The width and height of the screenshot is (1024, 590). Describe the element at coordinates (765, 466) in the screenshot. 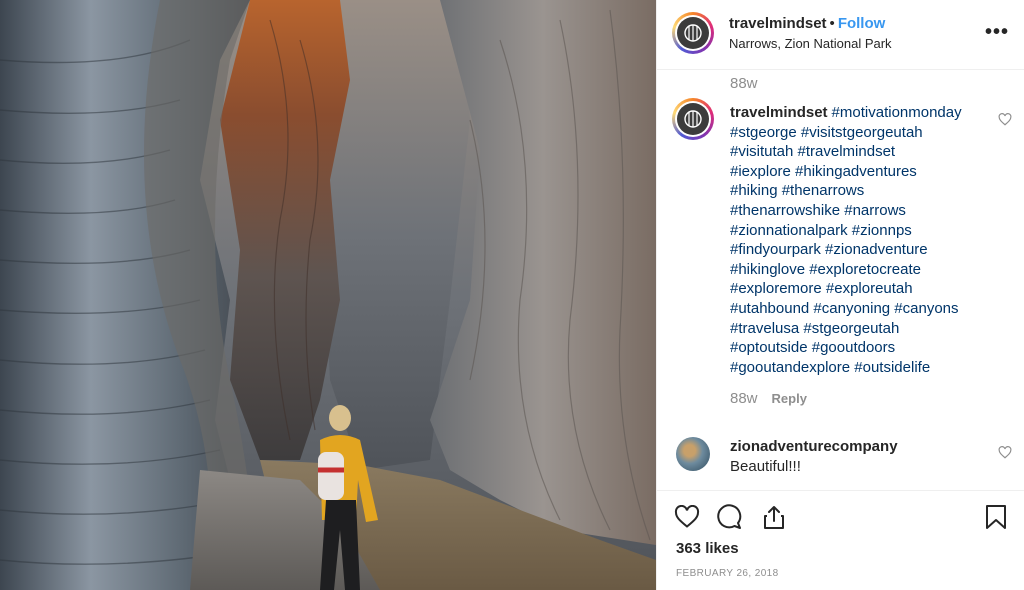

I see `comment-text: Beautiful!!!` at that location.